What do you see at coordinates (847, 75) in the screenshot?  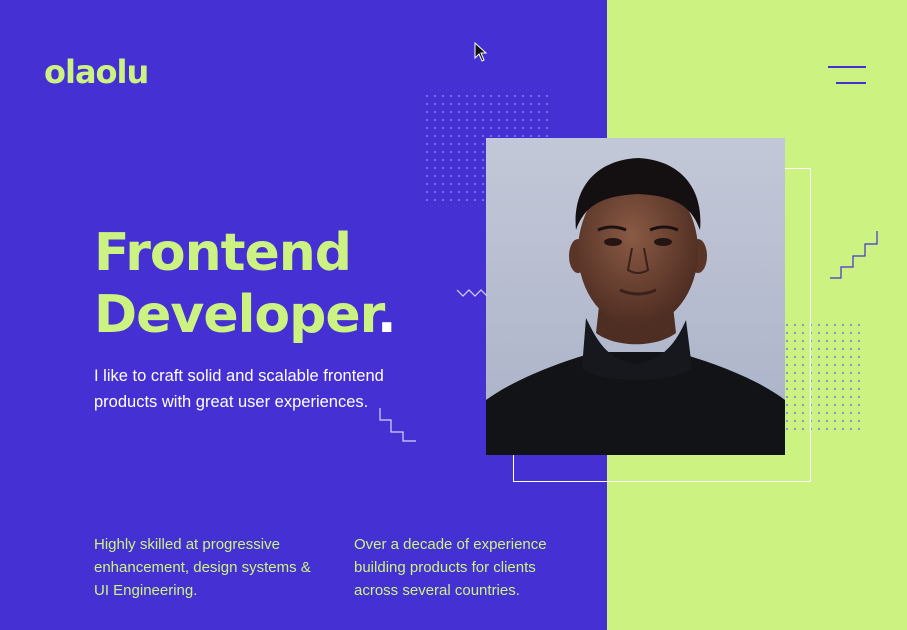 I see `hamburger-menu-icon` at bounding box center [847, 75].